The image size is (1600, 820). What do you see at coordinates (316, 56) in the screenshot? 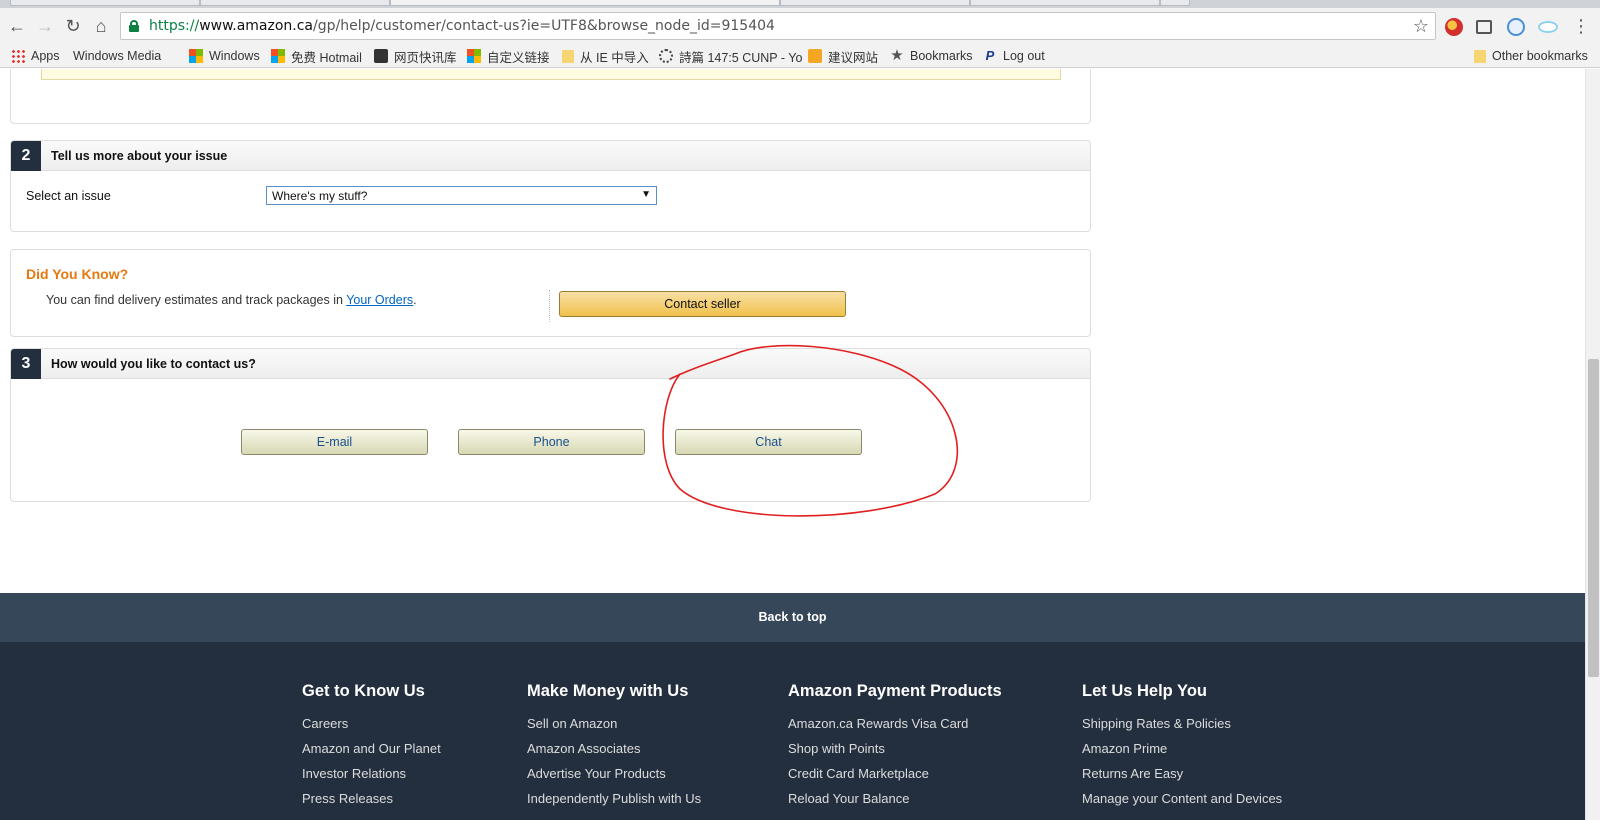
I see `bookmark-hotmail: 免费 Hotmail` at bounding box center [316, 56].